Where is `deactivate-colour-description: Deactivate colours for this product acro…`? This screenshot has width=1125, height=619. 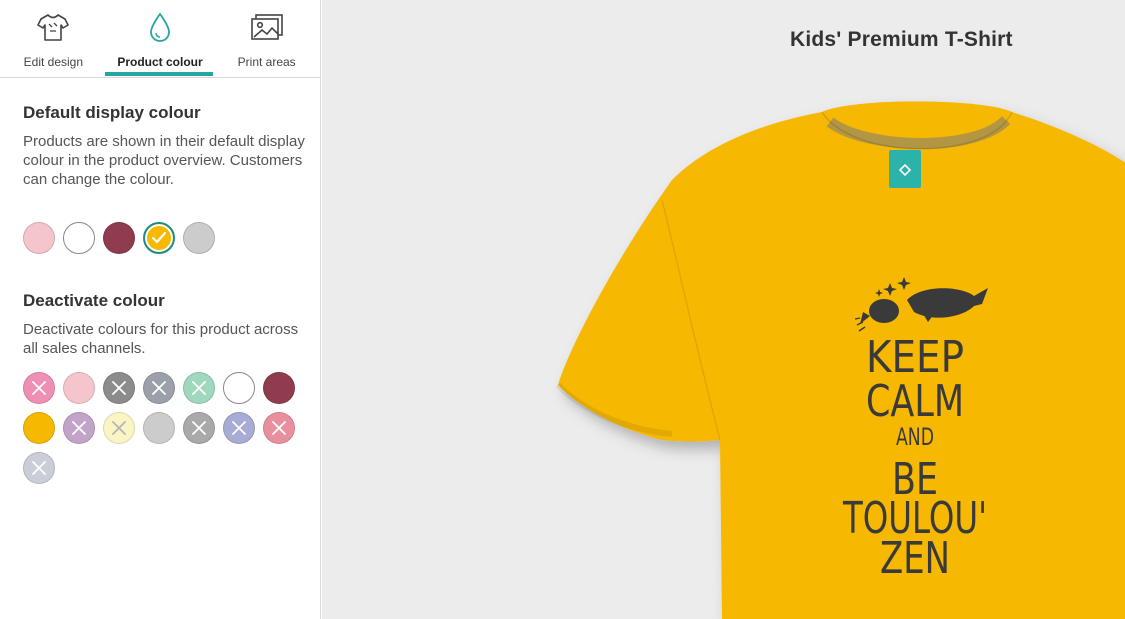
deactivate-colour-description: Deactivate colours for this product acro… is located at coordinates (161, 339).